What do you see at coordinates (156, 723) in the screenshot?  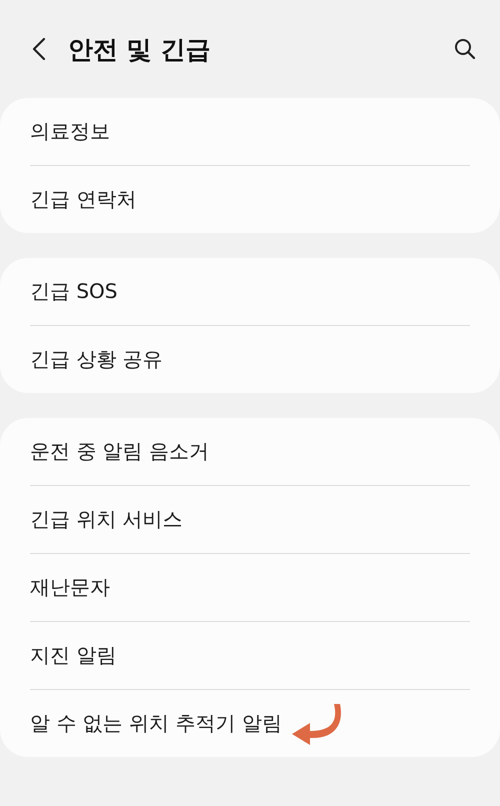 I see `settings-item: 알 수 없는 위치 추적기 알림` at bounding box center [156, 723].